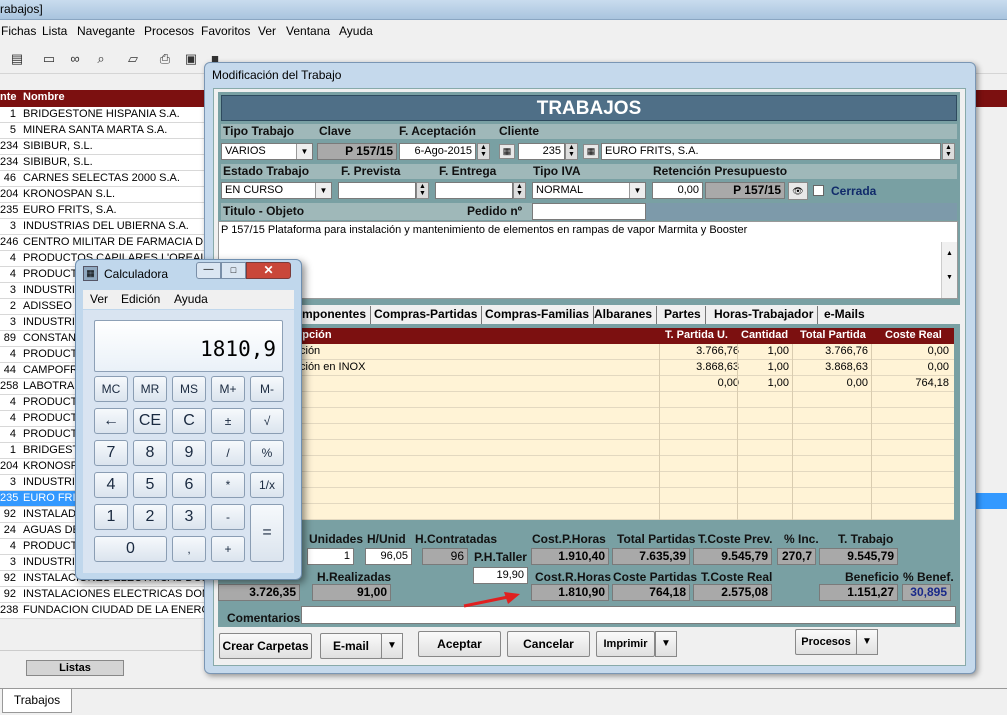 Image resolution: width=1007 pixels, height=715 pixels. I want to click on tab-partes: Partes, so click(683, 315).